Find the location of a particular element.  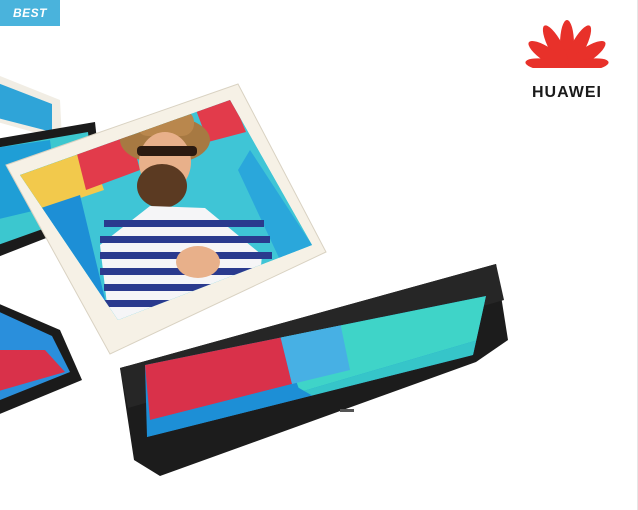

huawei-wordmark: HUAWEI is located at coordinates (567, 92).